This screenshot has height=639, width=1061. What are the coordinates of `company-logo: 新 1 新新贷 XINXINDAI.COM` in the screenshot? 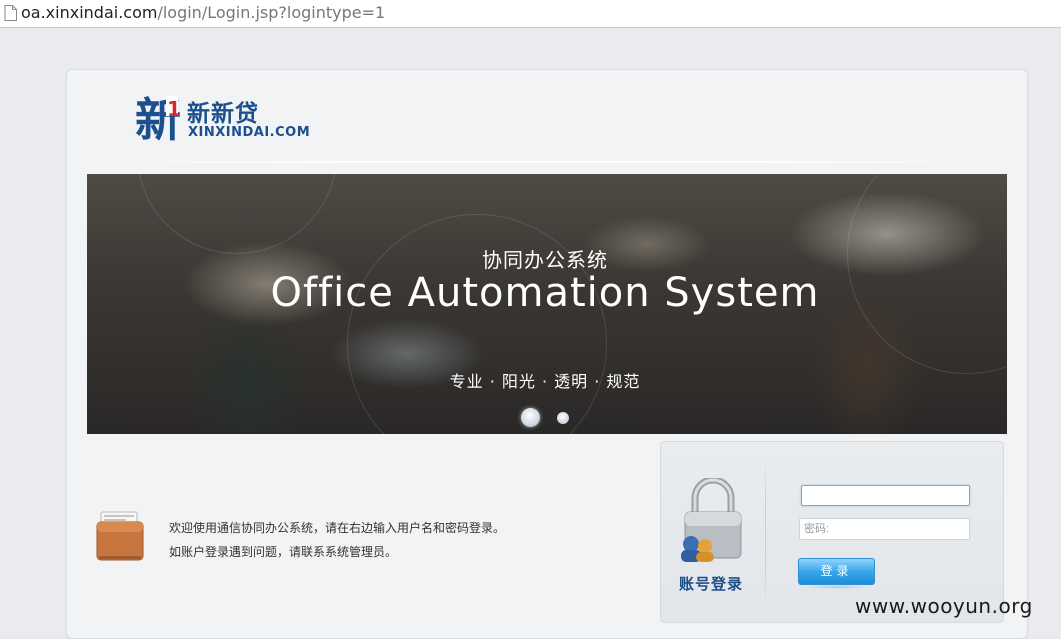 It's located at (235, 120).